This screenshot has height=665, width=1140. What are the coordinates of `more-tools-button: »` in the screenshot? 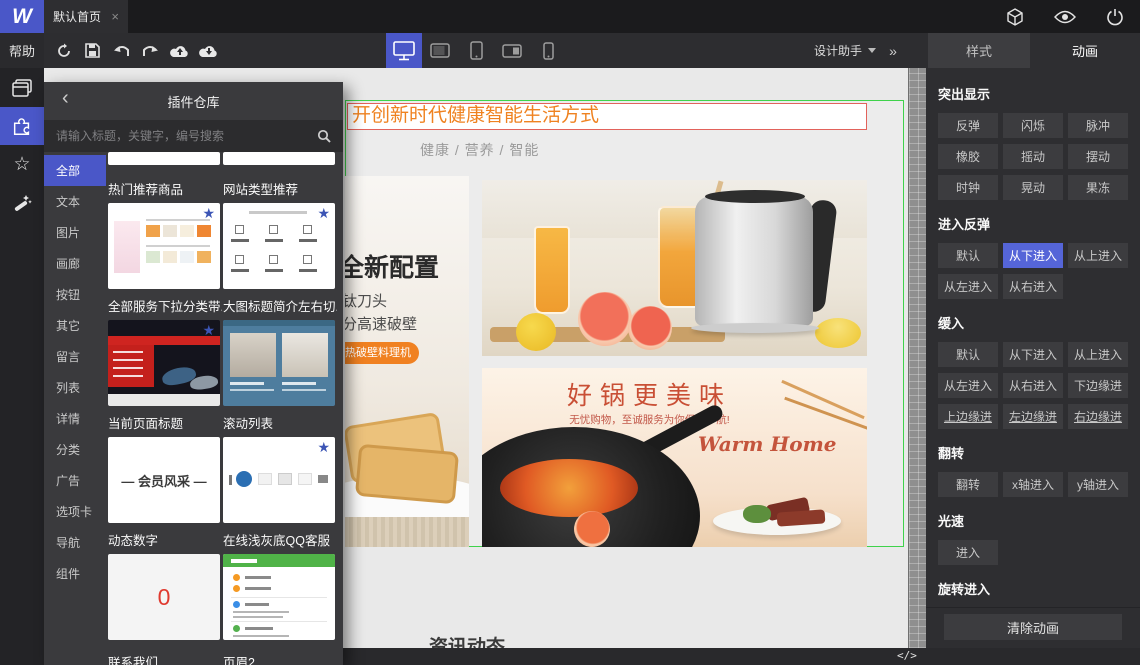 It's located at (893, 50).